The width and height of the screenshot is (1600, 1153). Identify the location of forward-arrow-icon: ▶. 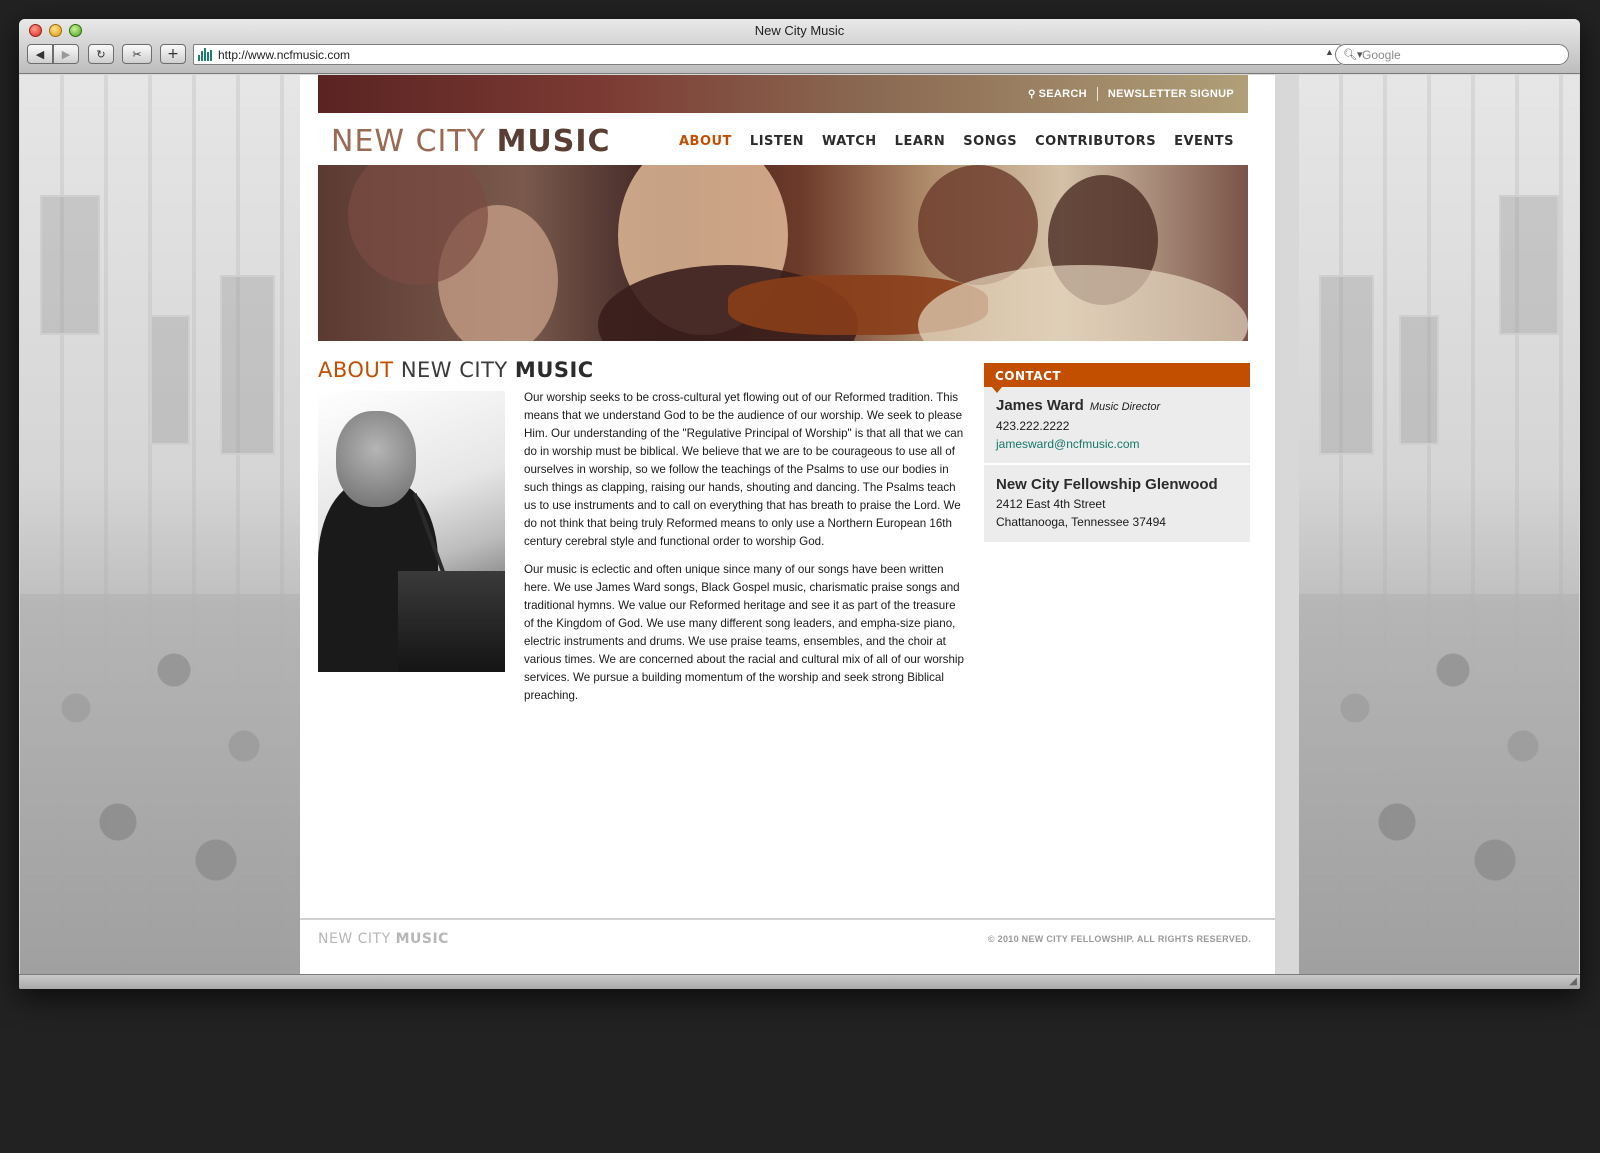
(66, 54).